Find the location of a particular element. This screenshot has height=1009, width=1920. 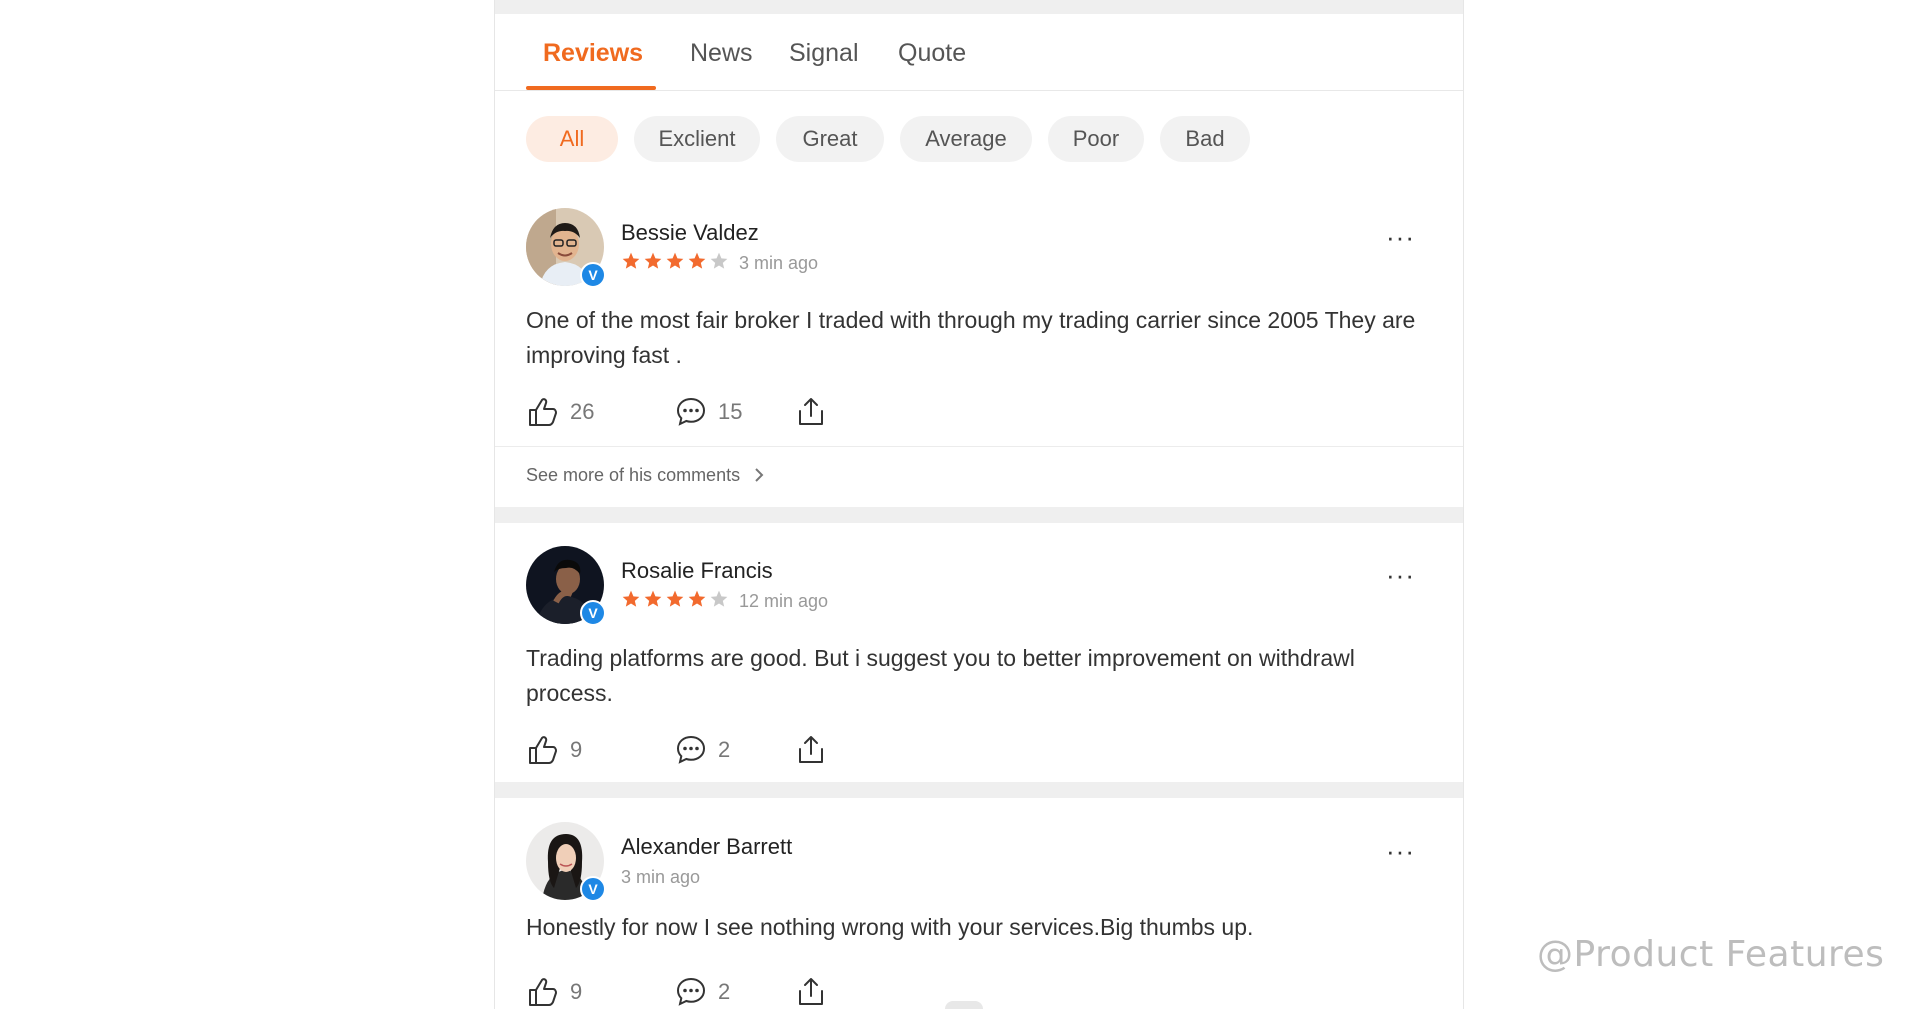

tab-signal: Signal is located at coordinates (824, 52).